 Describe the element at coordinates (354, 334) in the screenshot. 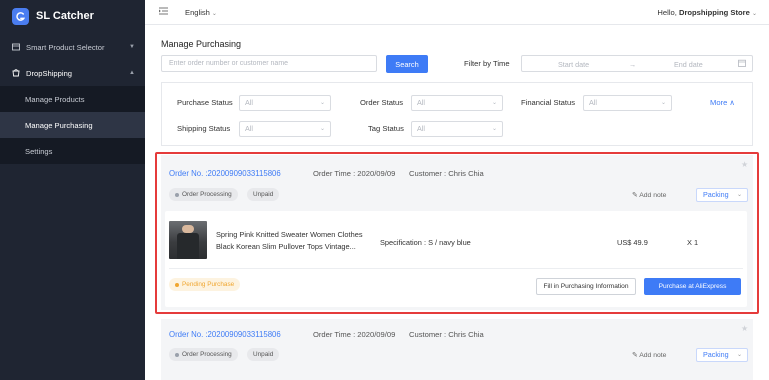

I see `order-time: Order Time : 2020/09/09` at that location.